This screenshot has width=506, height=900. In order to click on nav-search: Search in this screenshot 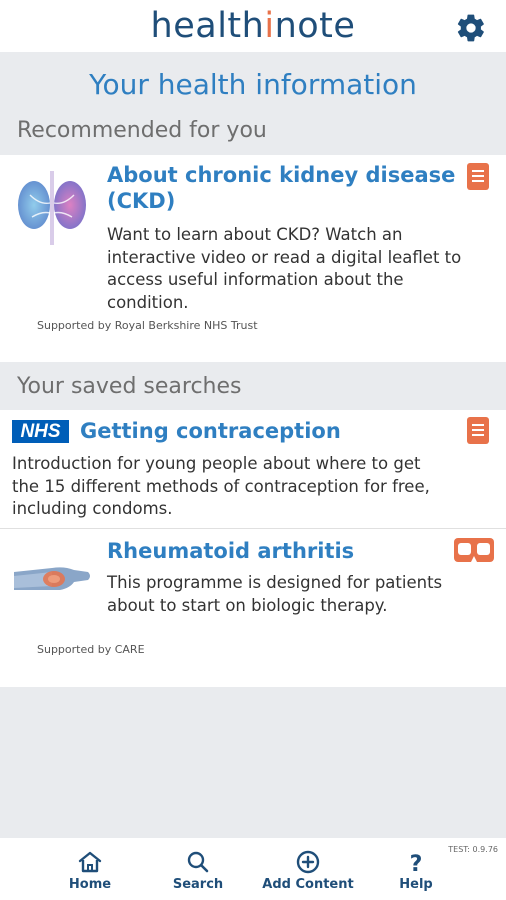, I will do `click(198, 871)`.